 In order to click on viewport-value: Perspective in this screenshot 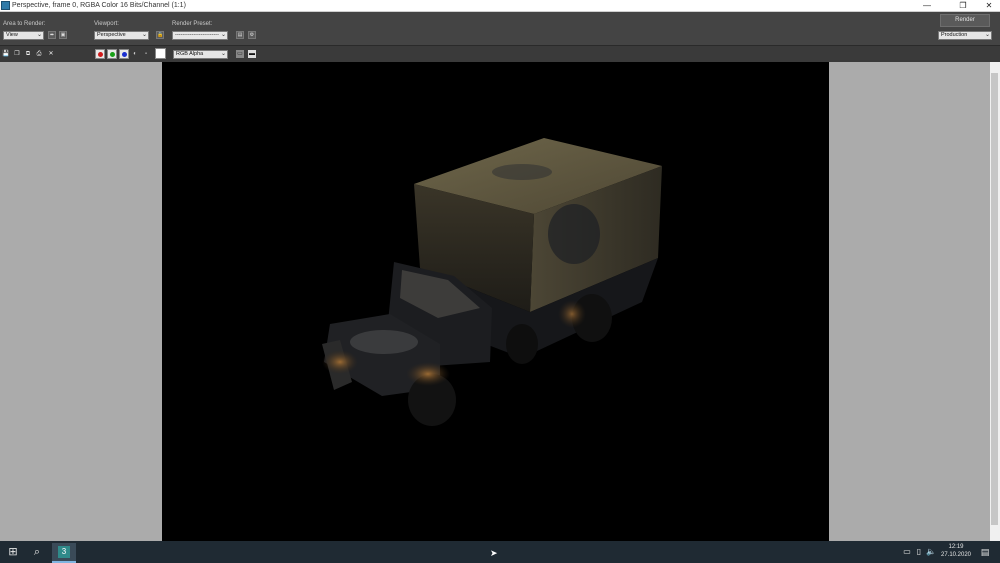, I will do `click(111, 35)`.